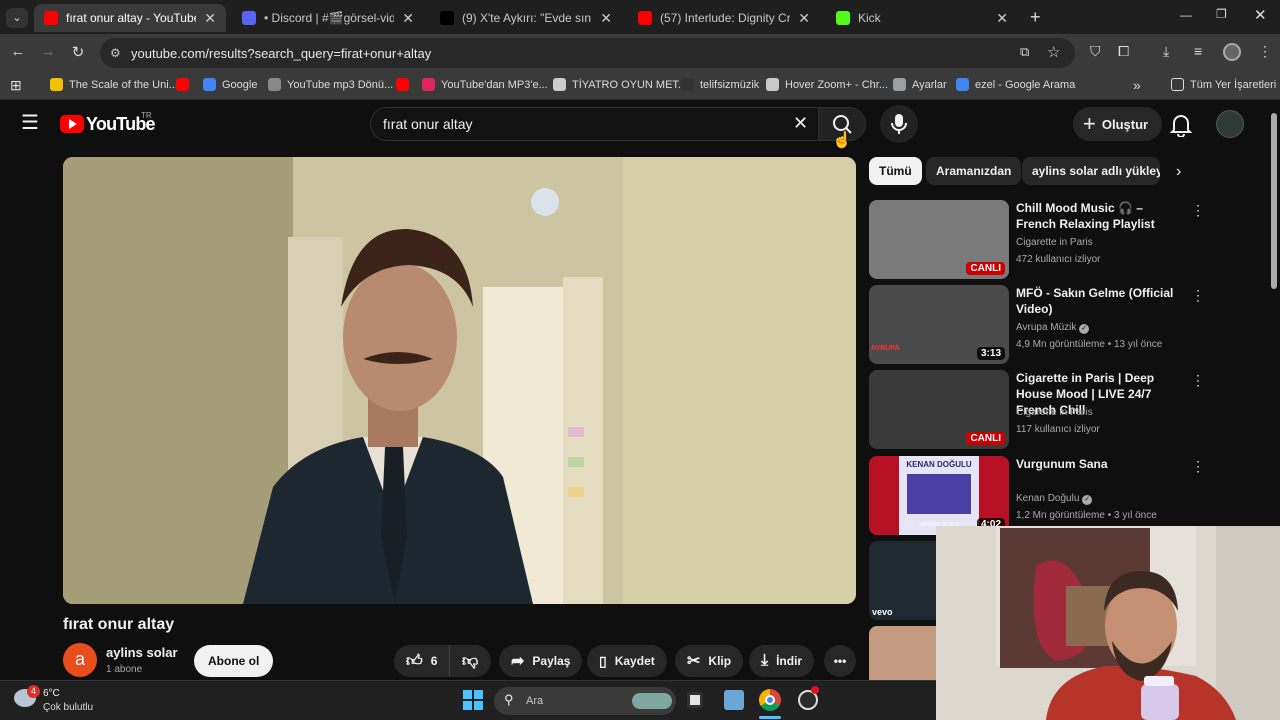 Image resolution: width=1280 pixels, height=720 pixels. What do you see at coordinates (1118, 124) in the screenshot?
I see `create-button: + Oluştur` at bounding box center [1118, 124].